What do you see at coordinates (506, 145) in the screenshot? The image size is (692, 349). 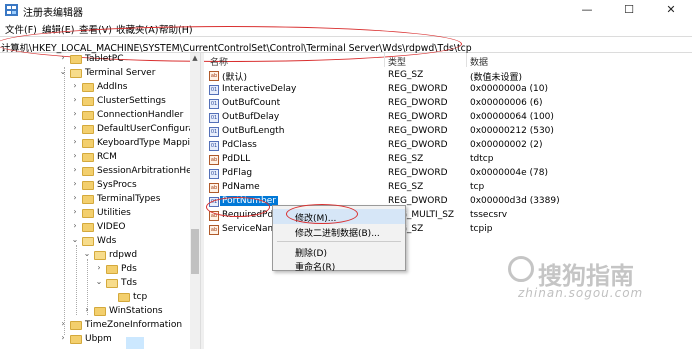 I see `value-data: 0x00000002 (2)` at bounding box center [506, 145].